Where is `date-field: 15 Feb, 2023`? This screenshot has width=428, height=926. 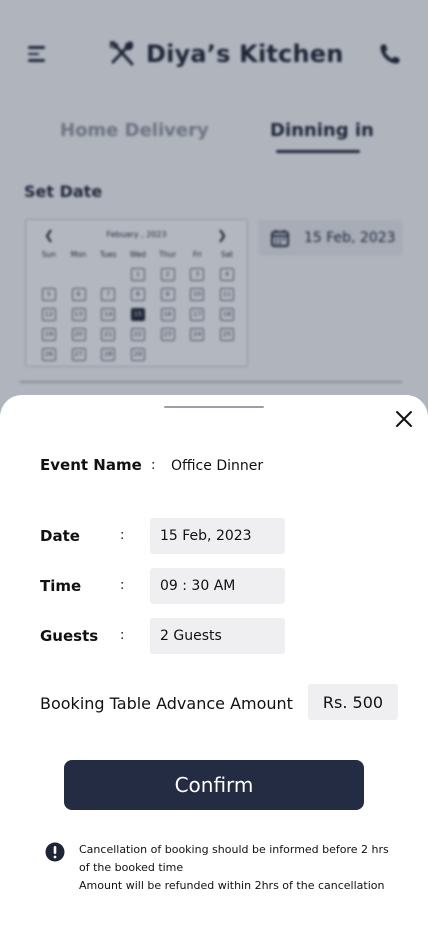
date-field: 15 Feb, 2023 is located at coordinates (217, 536).